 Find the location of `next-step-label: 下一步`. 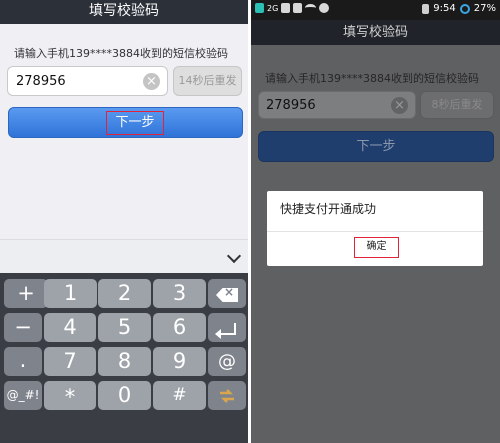

next-step-label: 下一步 is located at coordinates (135, 123).